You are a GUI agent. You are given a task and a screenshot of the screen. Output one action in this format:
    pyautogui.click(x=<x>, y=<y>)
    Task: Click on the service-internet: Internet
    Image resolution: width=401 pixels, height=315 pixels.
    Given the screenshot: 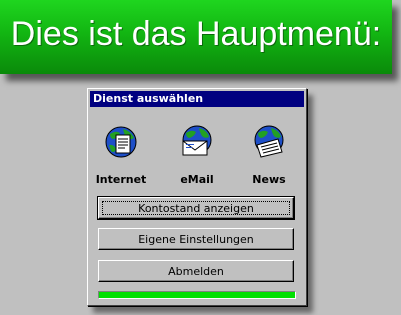 What is the action you would take?
    pyautogui.click(x=121, y=160)
    